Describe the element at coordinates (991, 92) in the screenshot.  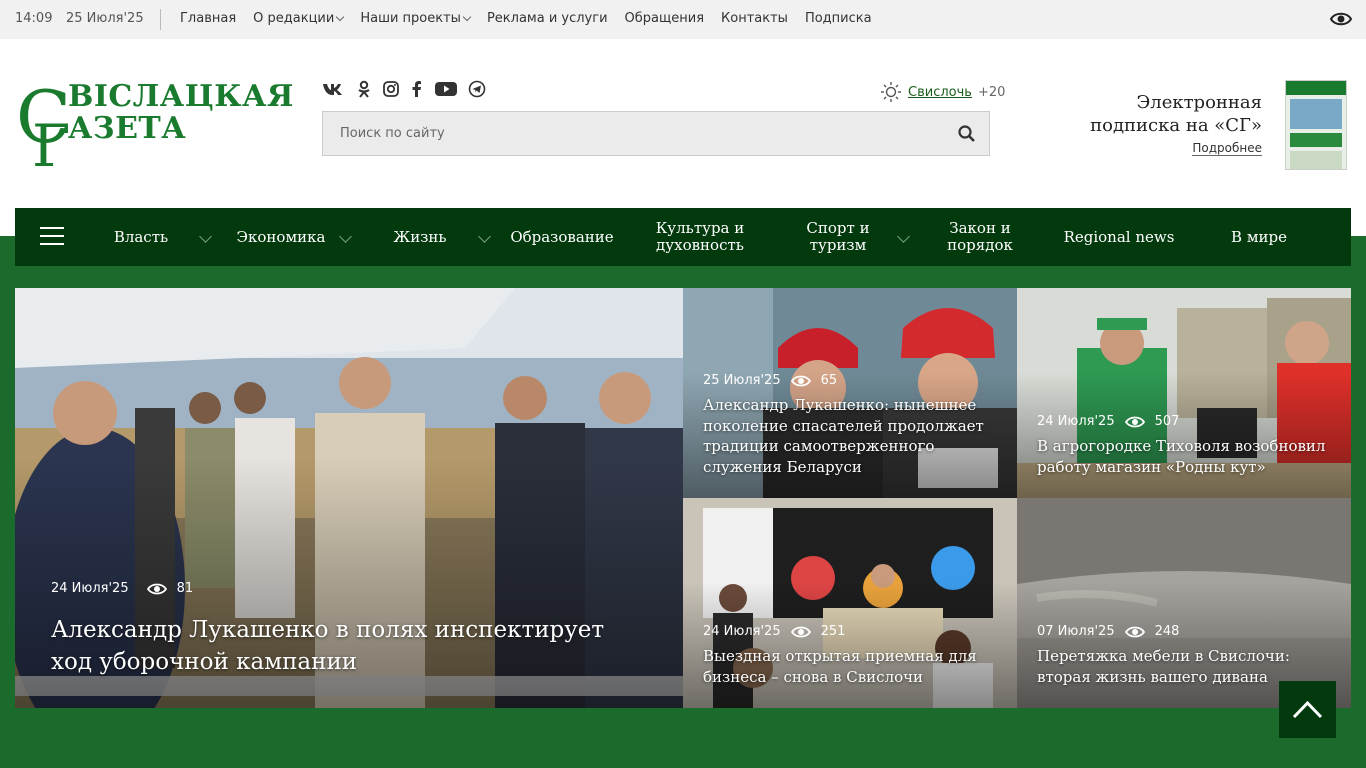
I see `weather-temperature: +20` at that location.